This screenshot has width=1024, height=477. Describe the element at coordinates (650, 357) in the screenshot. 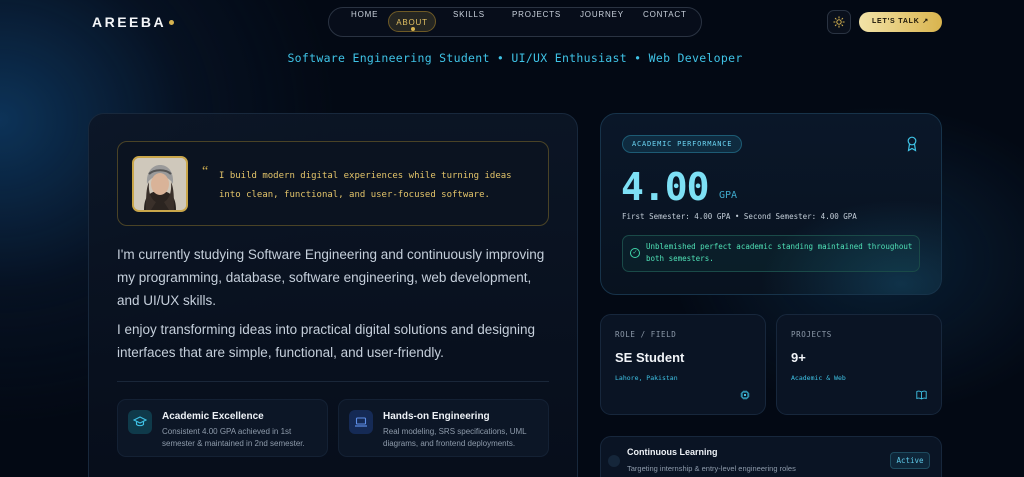

I see `stat-value: SE Student` at that location.